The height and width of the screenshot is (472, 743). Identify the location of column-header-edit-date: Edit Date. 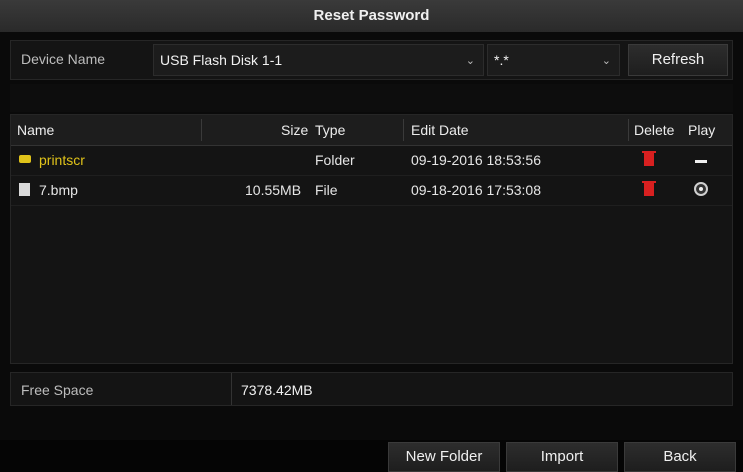
(440, 130).